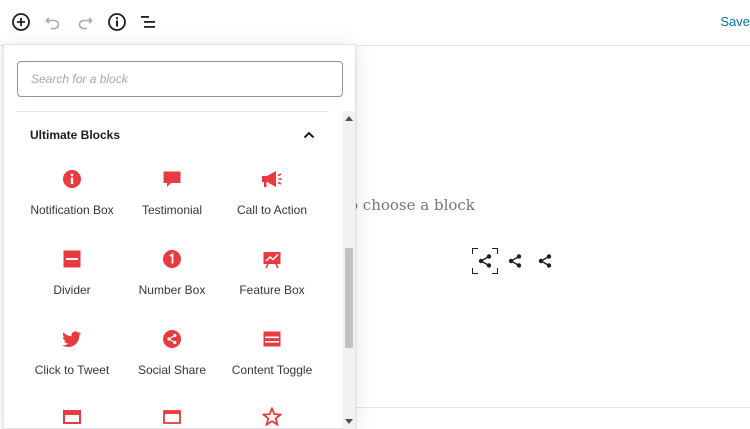  Describe the element at coordinates (72, 277) in the screenshot. I see `block-item-divider: Divider` at that location.